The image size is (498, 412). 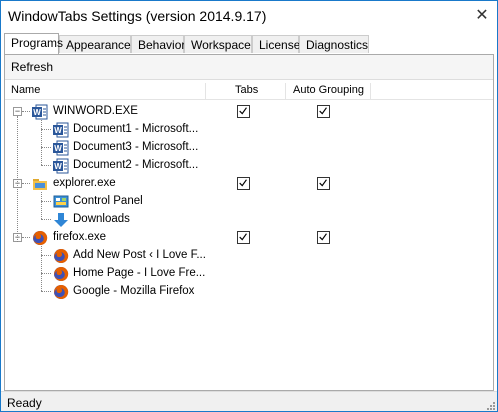 What do you see at coordinates (490, 405) in the screenshot?
I see `resize-grip-icon` at bounding box center [490, 405].